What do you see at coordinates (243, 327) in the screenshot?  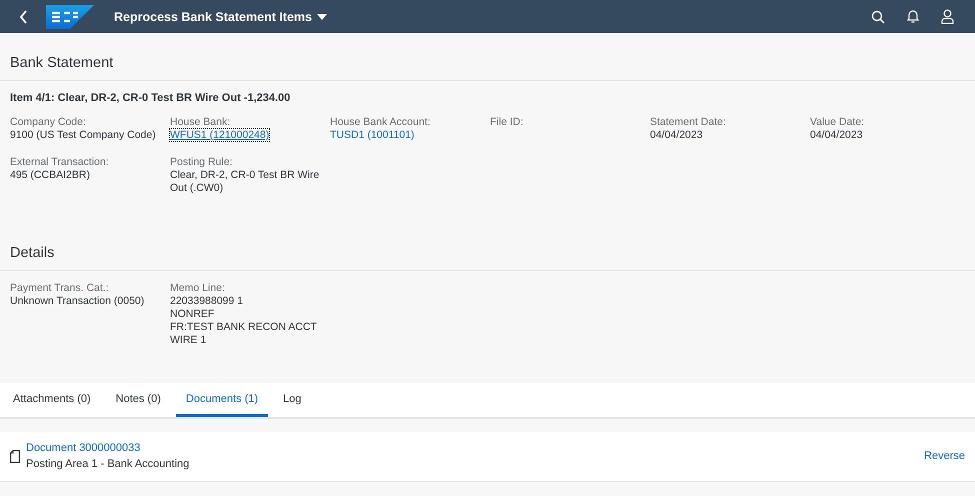 I see `field-value: FR:TEST BANK RECON ACCT` at bounding box center [243, 327].